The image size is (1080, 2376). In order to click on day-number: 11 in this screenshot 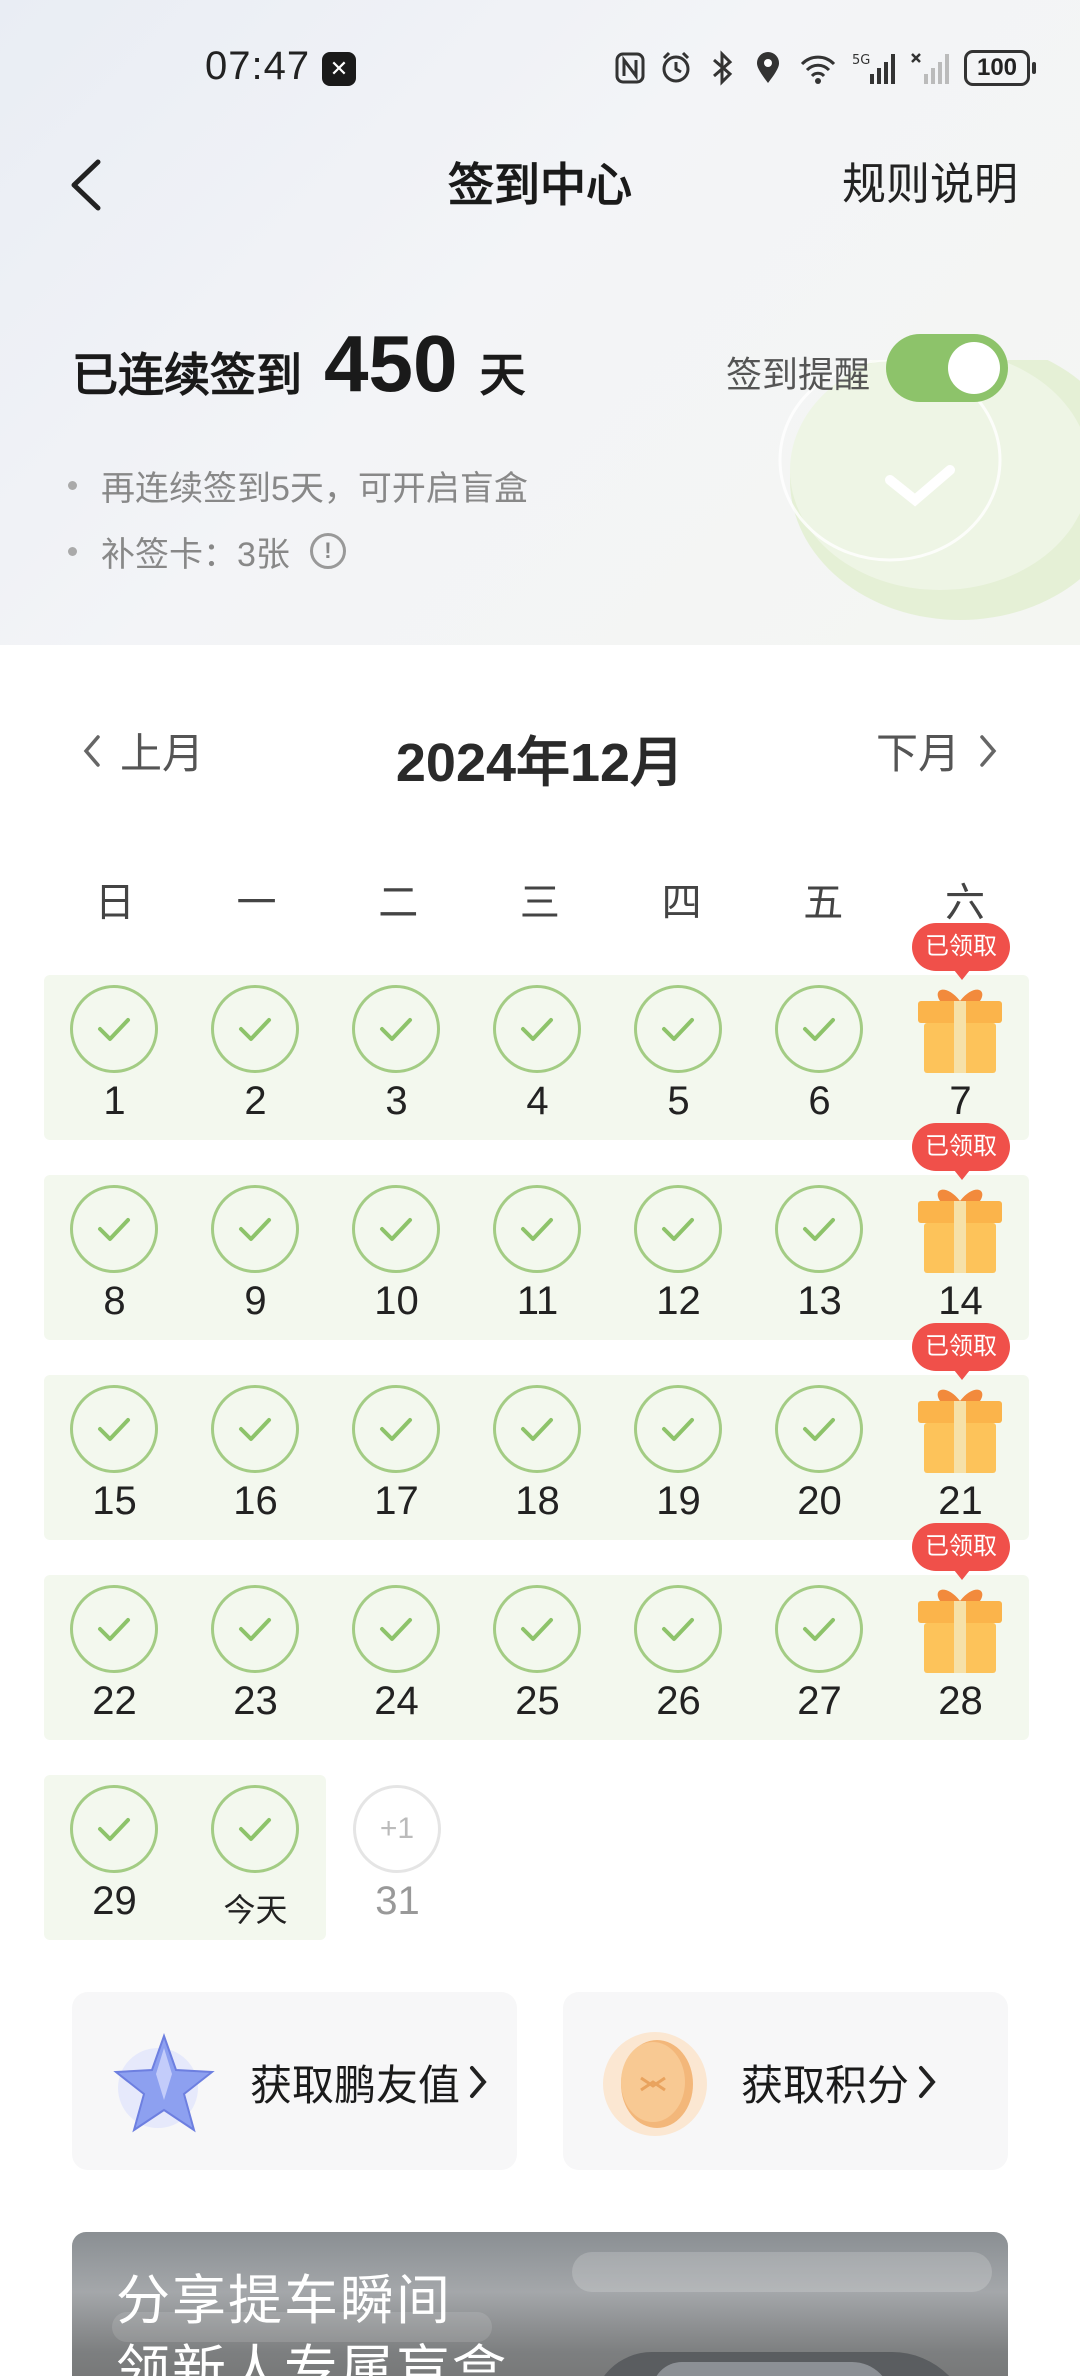, I will do `click(537, 1301)`.